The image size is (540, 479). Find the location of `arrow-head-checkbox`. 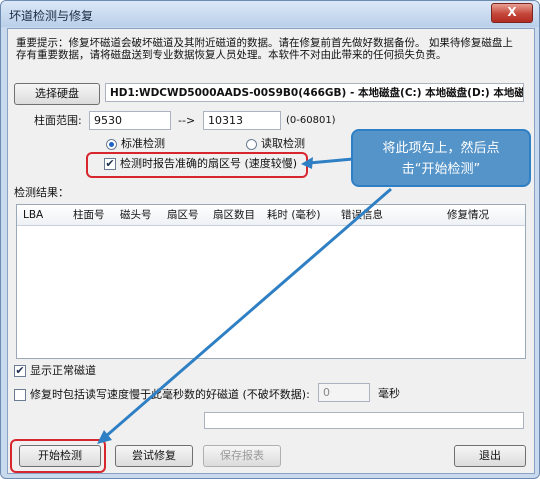

arrow-head-checkbox is located at coordinates (307, 163).